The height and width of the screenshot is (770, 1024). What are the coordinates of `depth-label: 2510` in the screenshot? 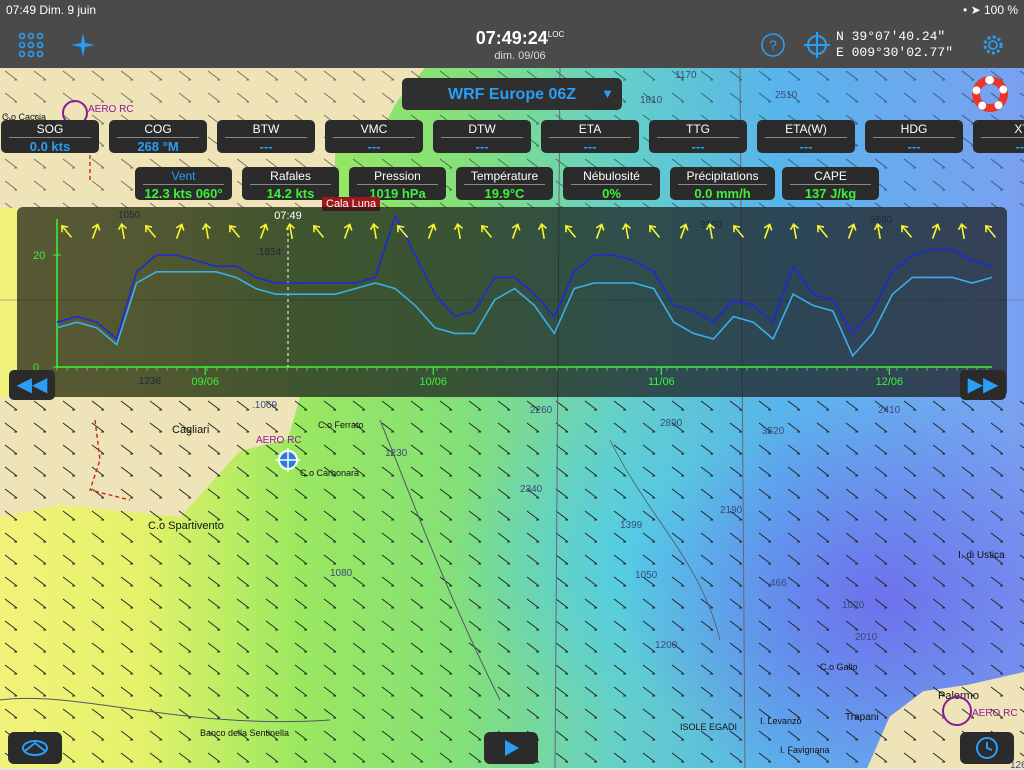 It's located at (786, 95).